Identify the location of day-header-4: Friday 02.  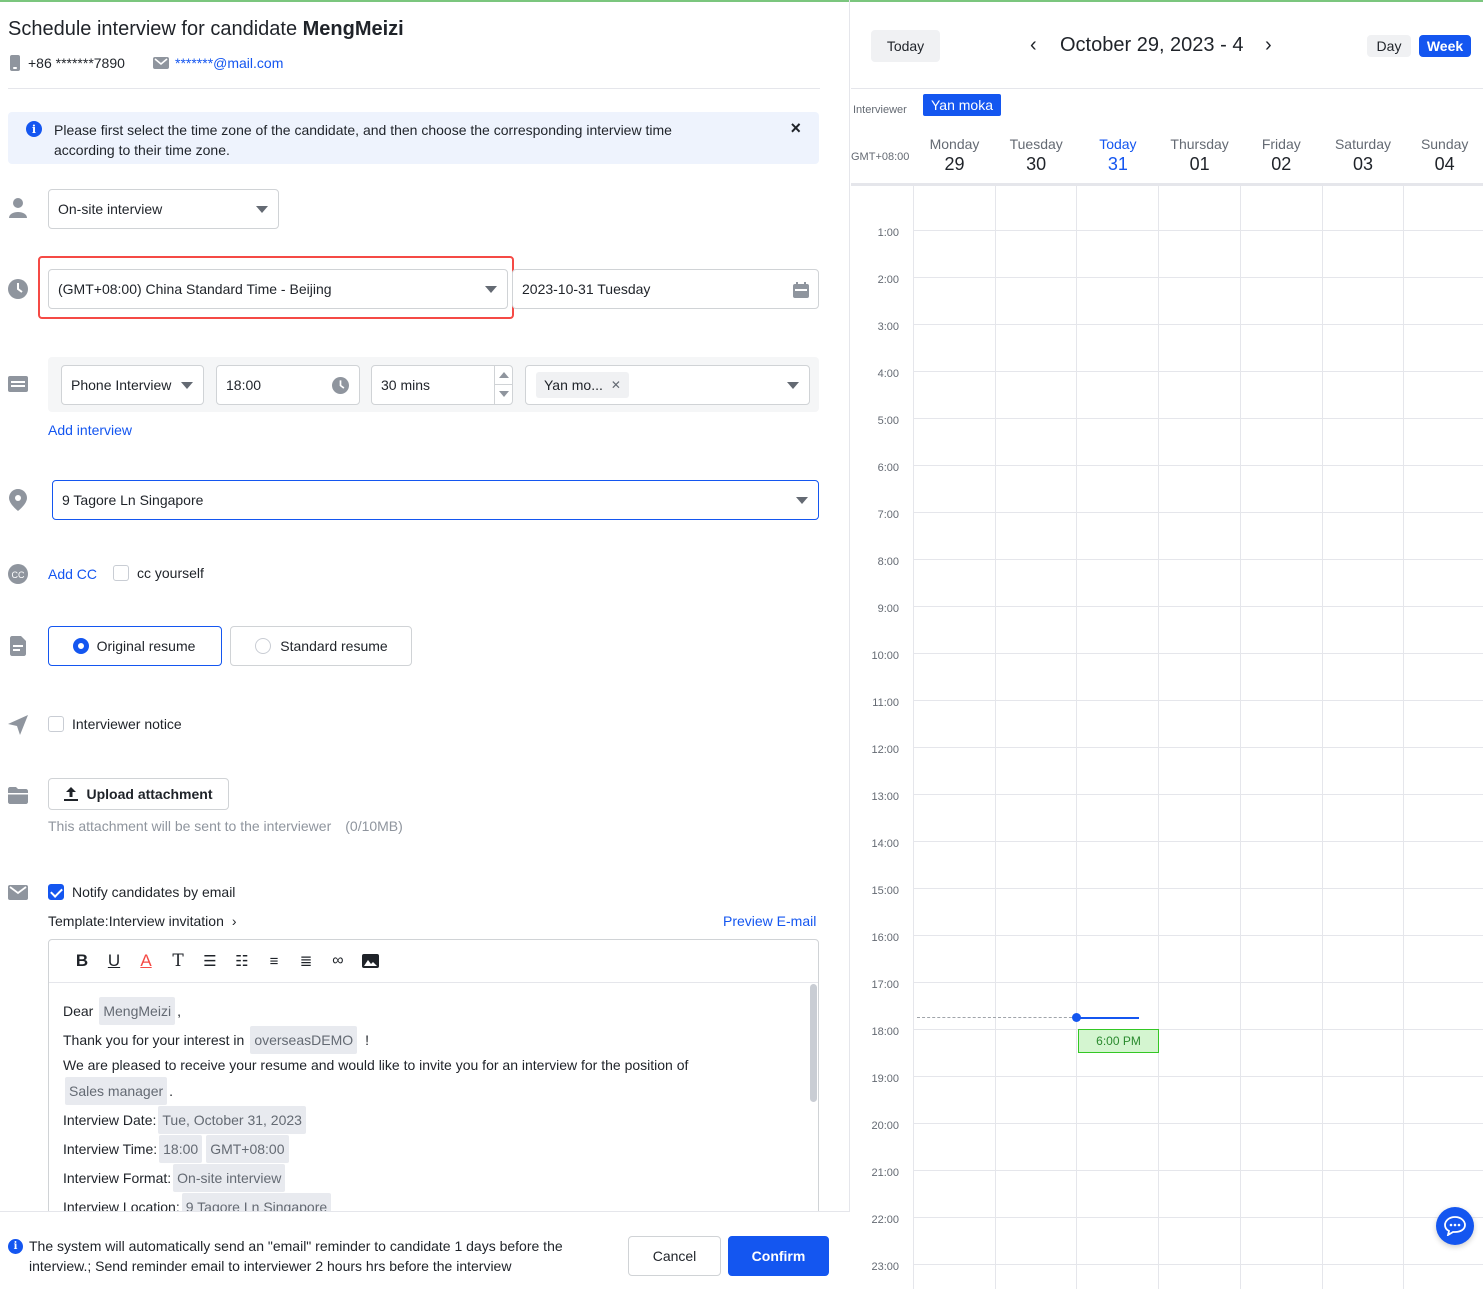
(1281, 155).